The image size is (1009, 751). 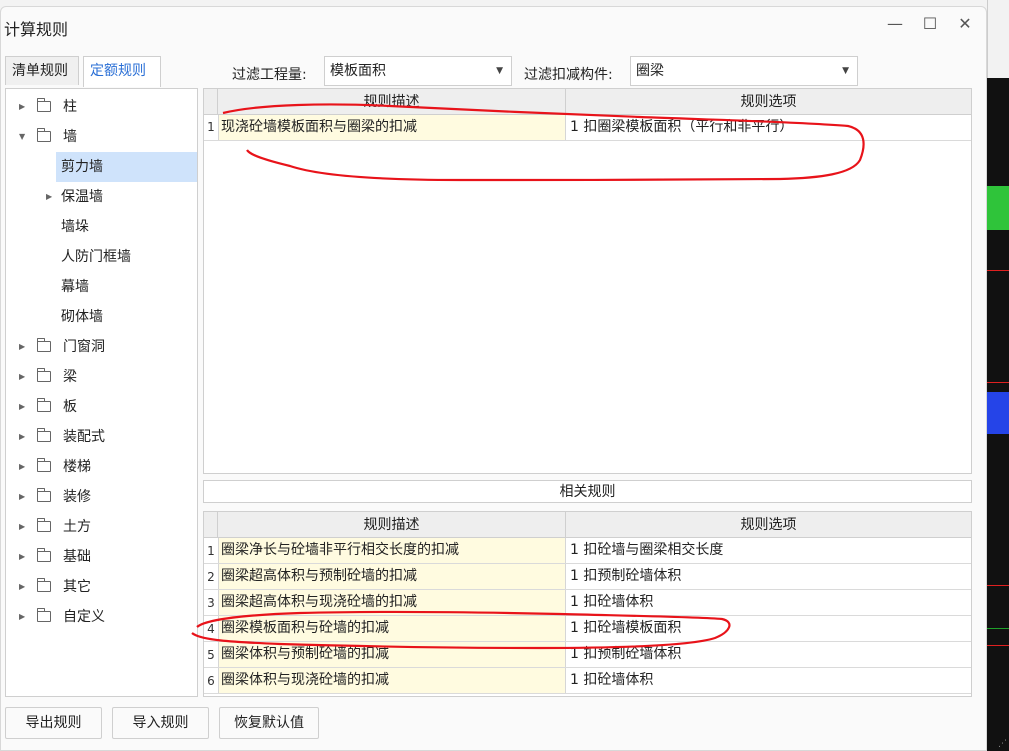 I want to click on import-rules-button: 导入规则, so click(x=160, y=723).